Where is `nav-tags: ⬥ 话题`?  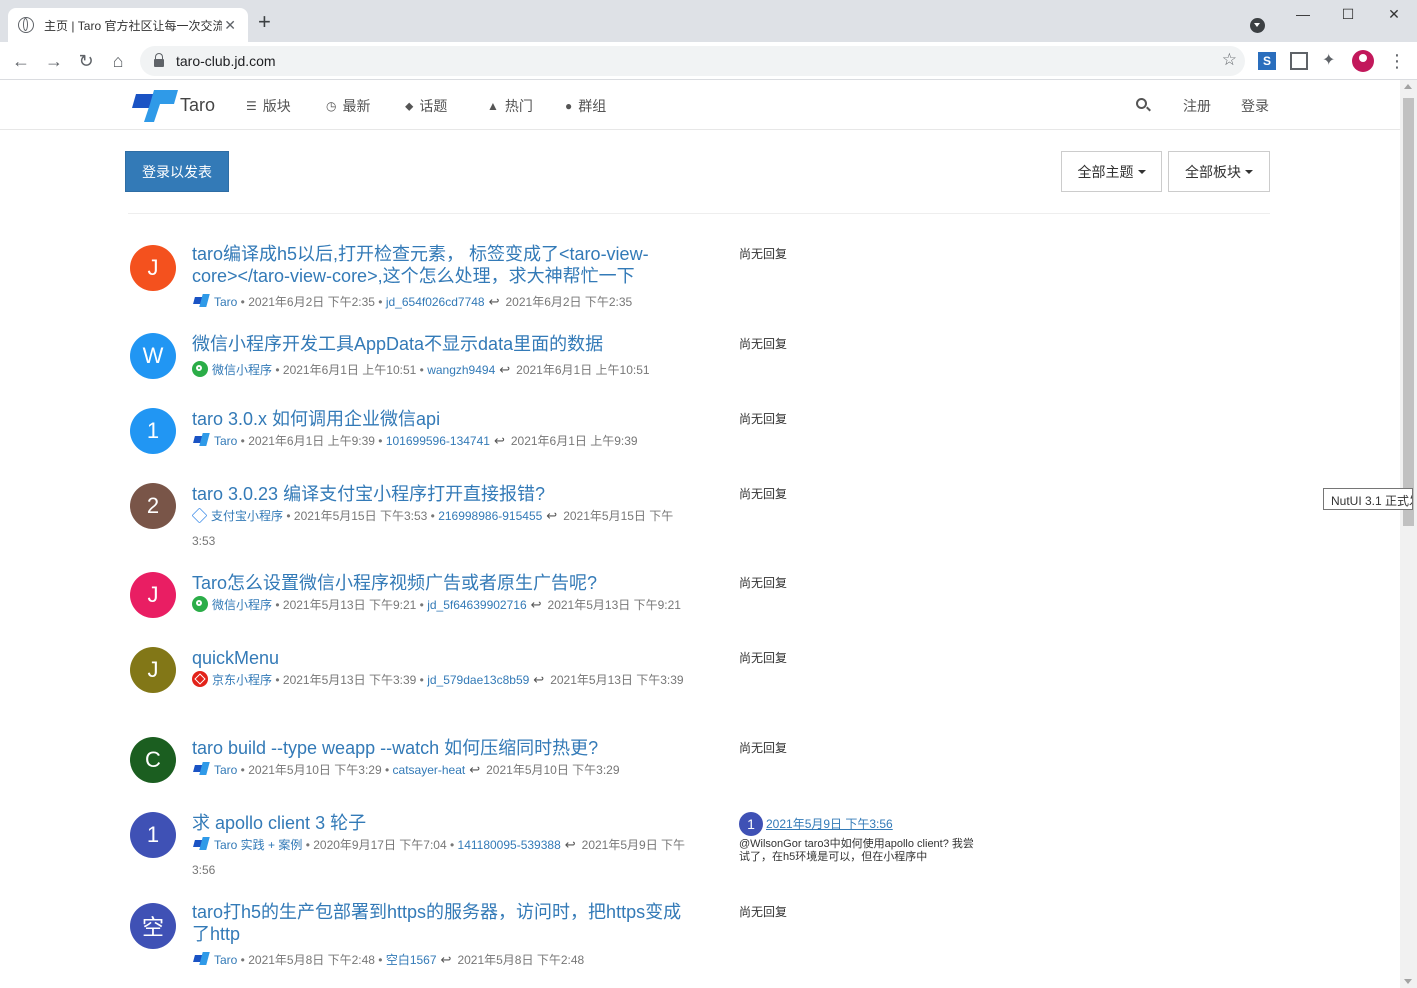 nav-tags: ⬥ 话题 is located at coordinates (426, 106).